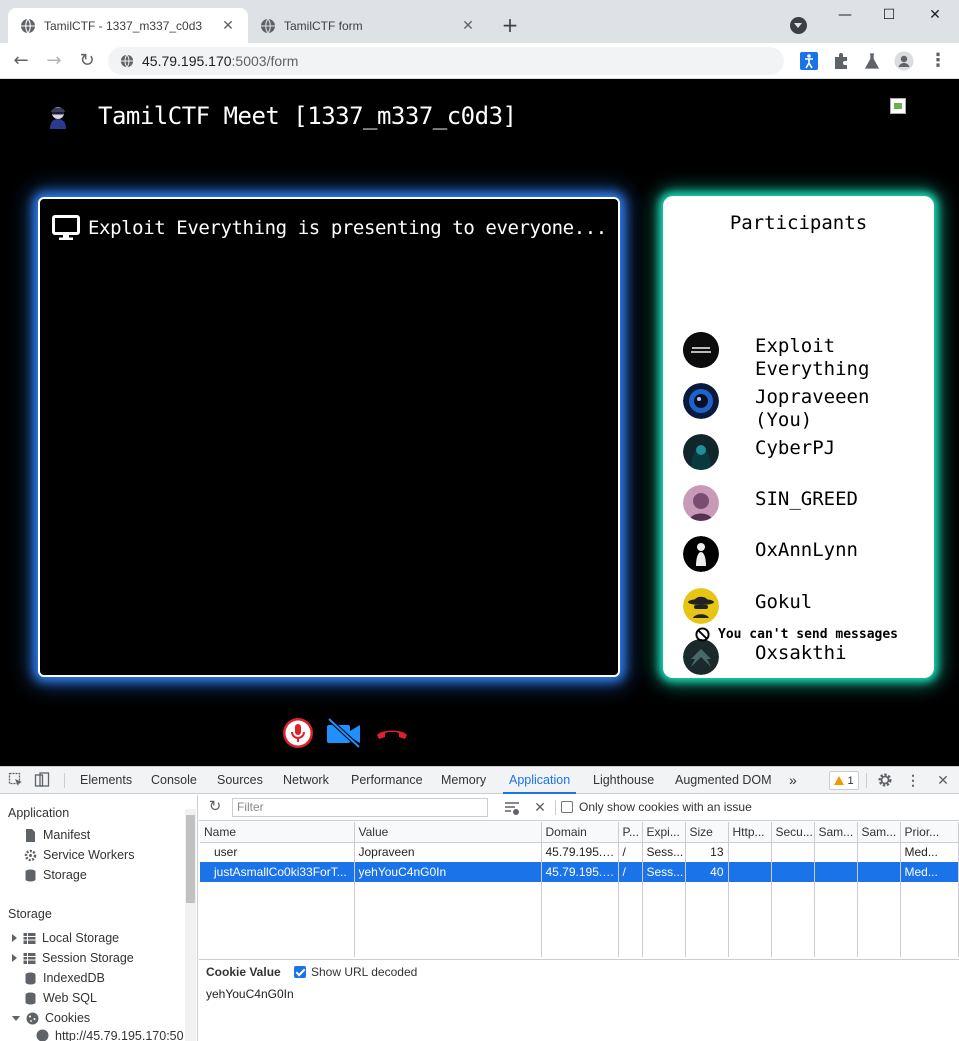 This screenshot has width=959, height=1041. I want to click on settings-gear-icon, so click(885, 780).